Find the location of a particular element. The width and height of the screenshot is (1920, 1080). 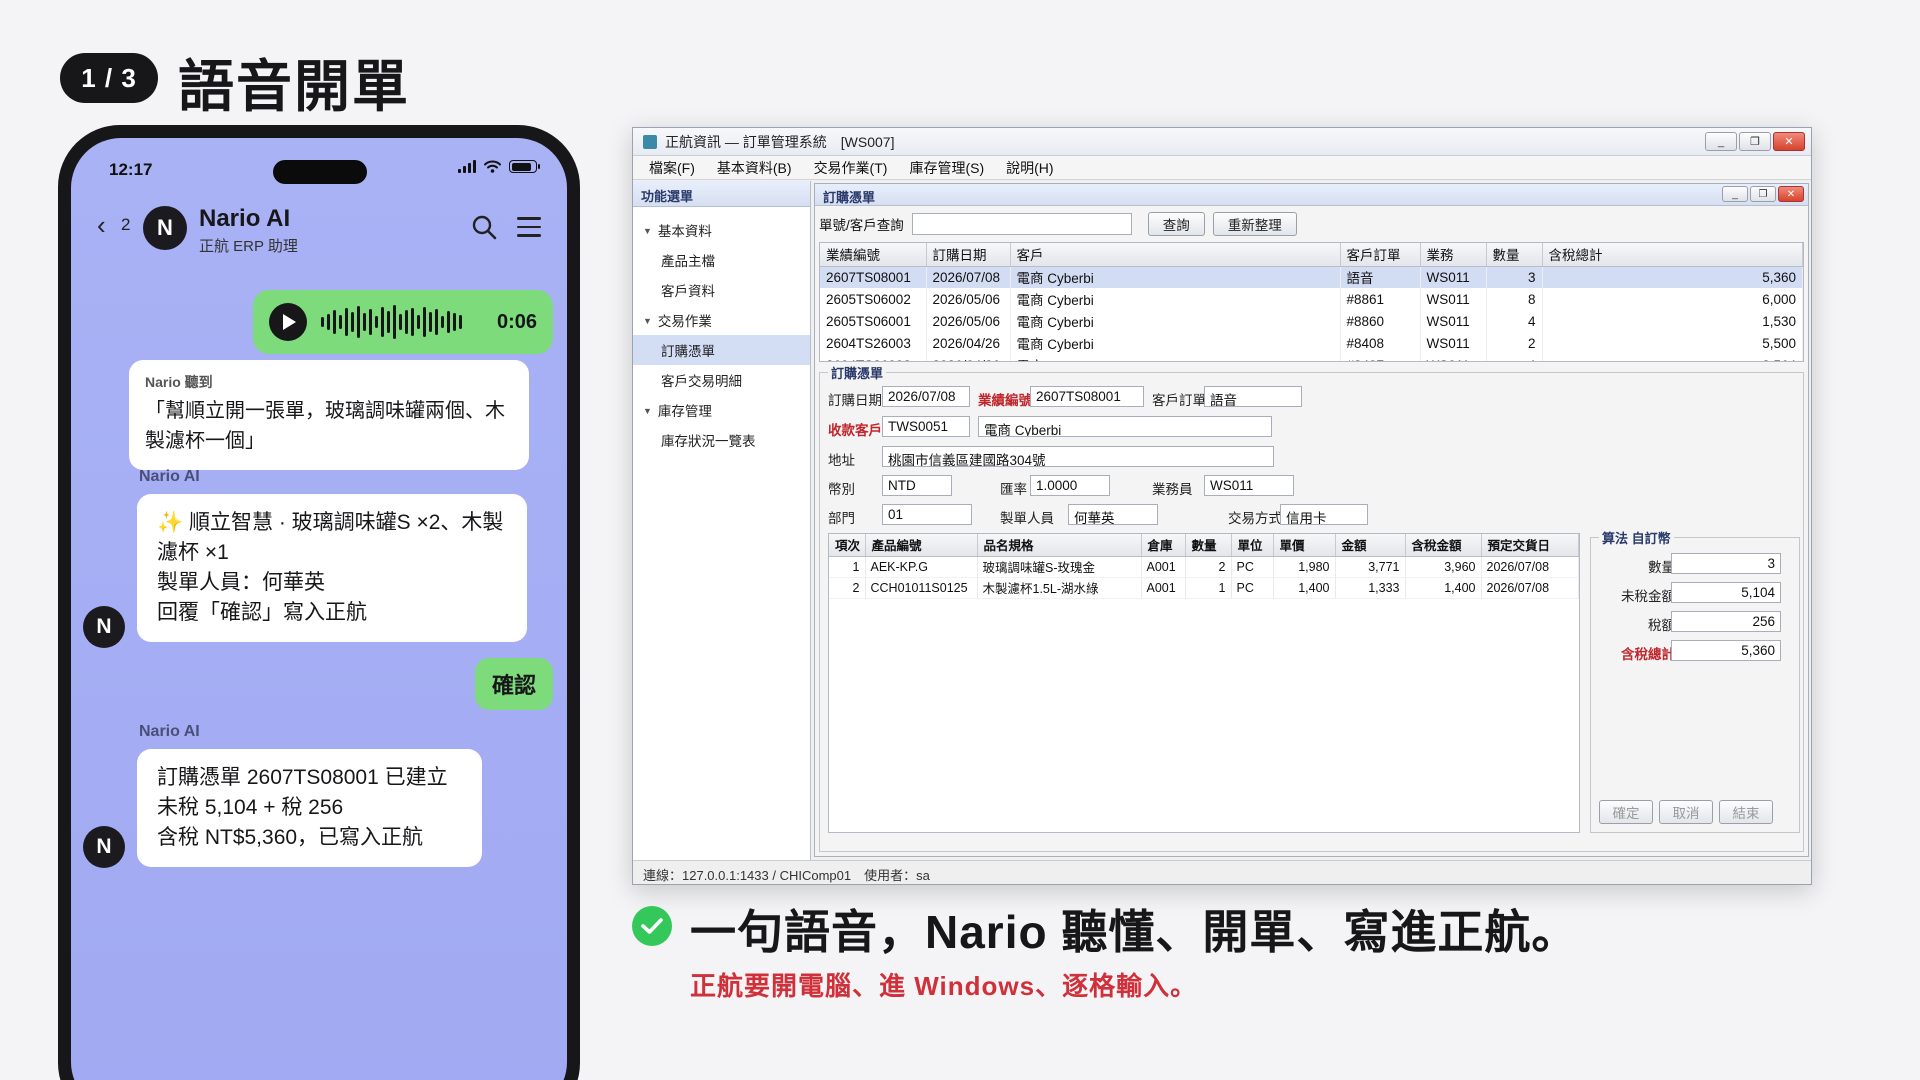

play-icon is located at coordinates (288, 322).